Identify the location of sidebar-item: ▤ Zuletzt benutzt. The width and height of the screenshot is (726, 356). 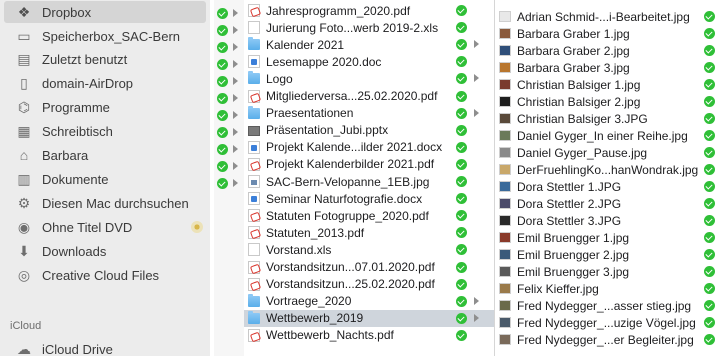
(105, 59).